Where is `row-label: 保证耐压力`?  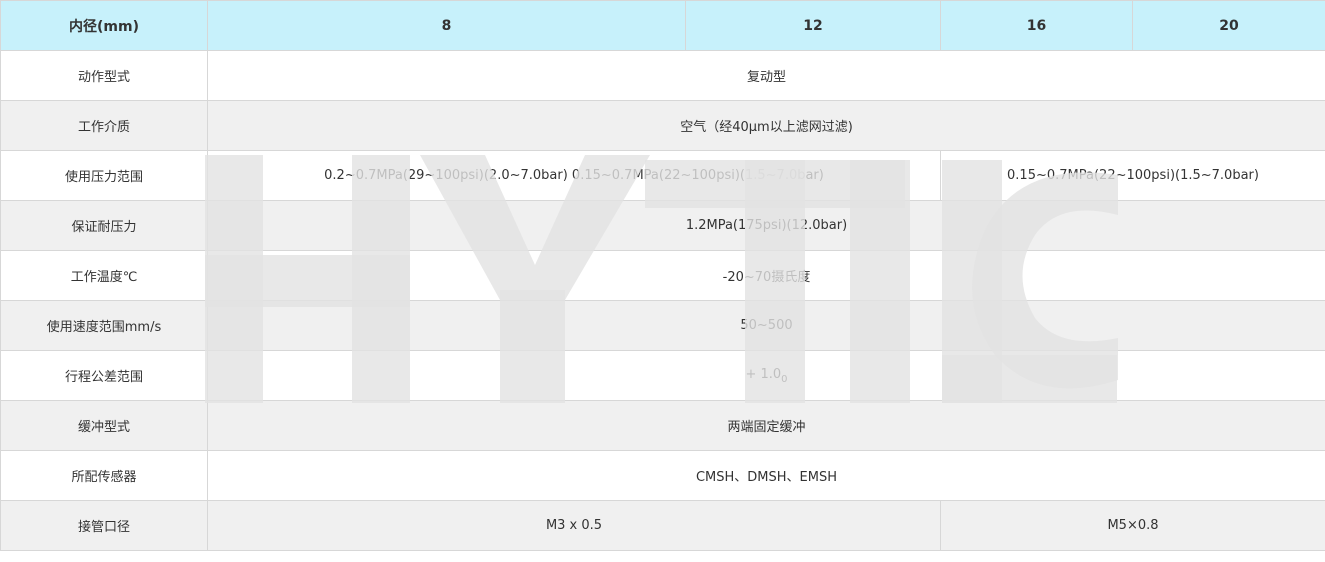
row-label: 保证耐压力 is located at coordinates (104, 225).